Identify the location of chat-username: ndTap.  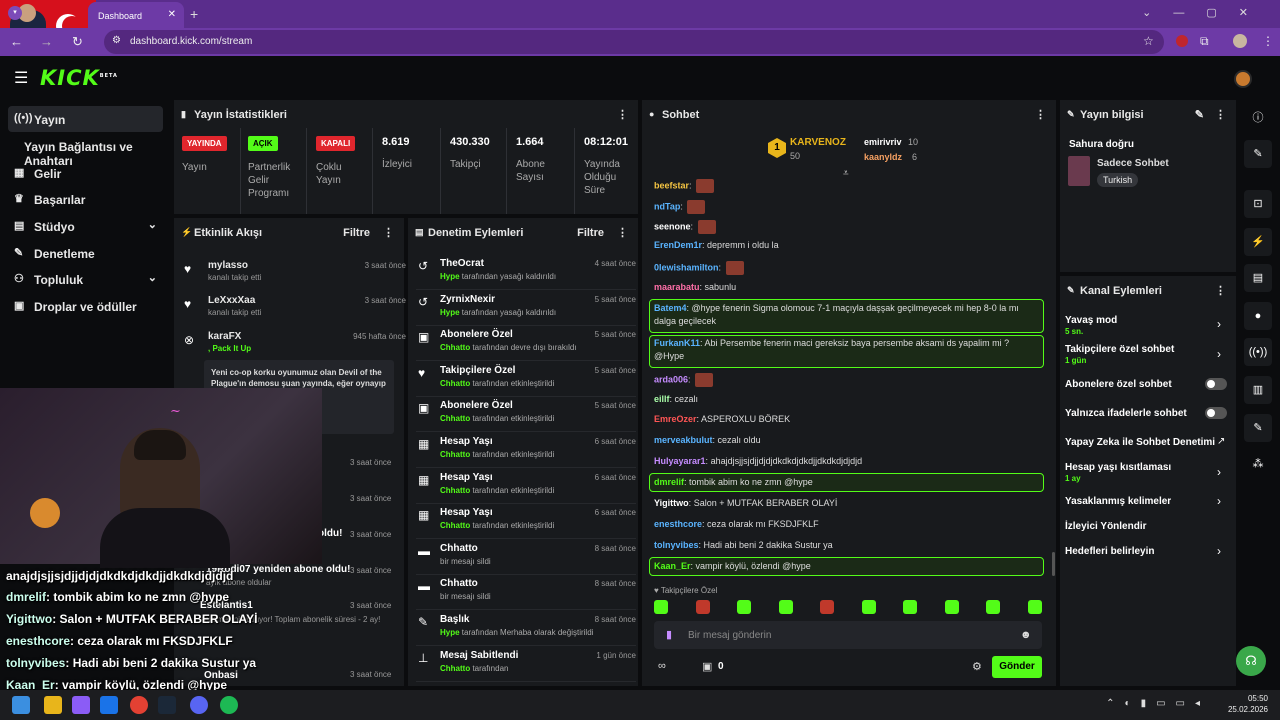
(667, 206).